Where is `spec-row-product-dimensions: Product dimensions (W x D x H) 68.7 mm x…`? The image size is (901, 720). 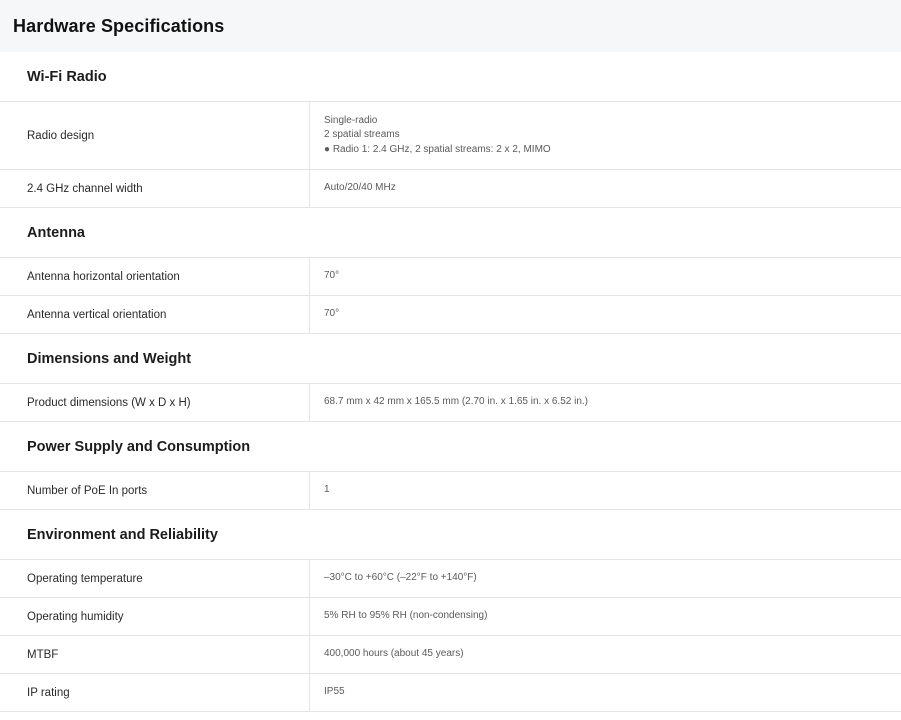 spec-row-product-dimensions: Product dimensions (W x D x H) 68.7 mm x… is located at coordinates (450, 403).